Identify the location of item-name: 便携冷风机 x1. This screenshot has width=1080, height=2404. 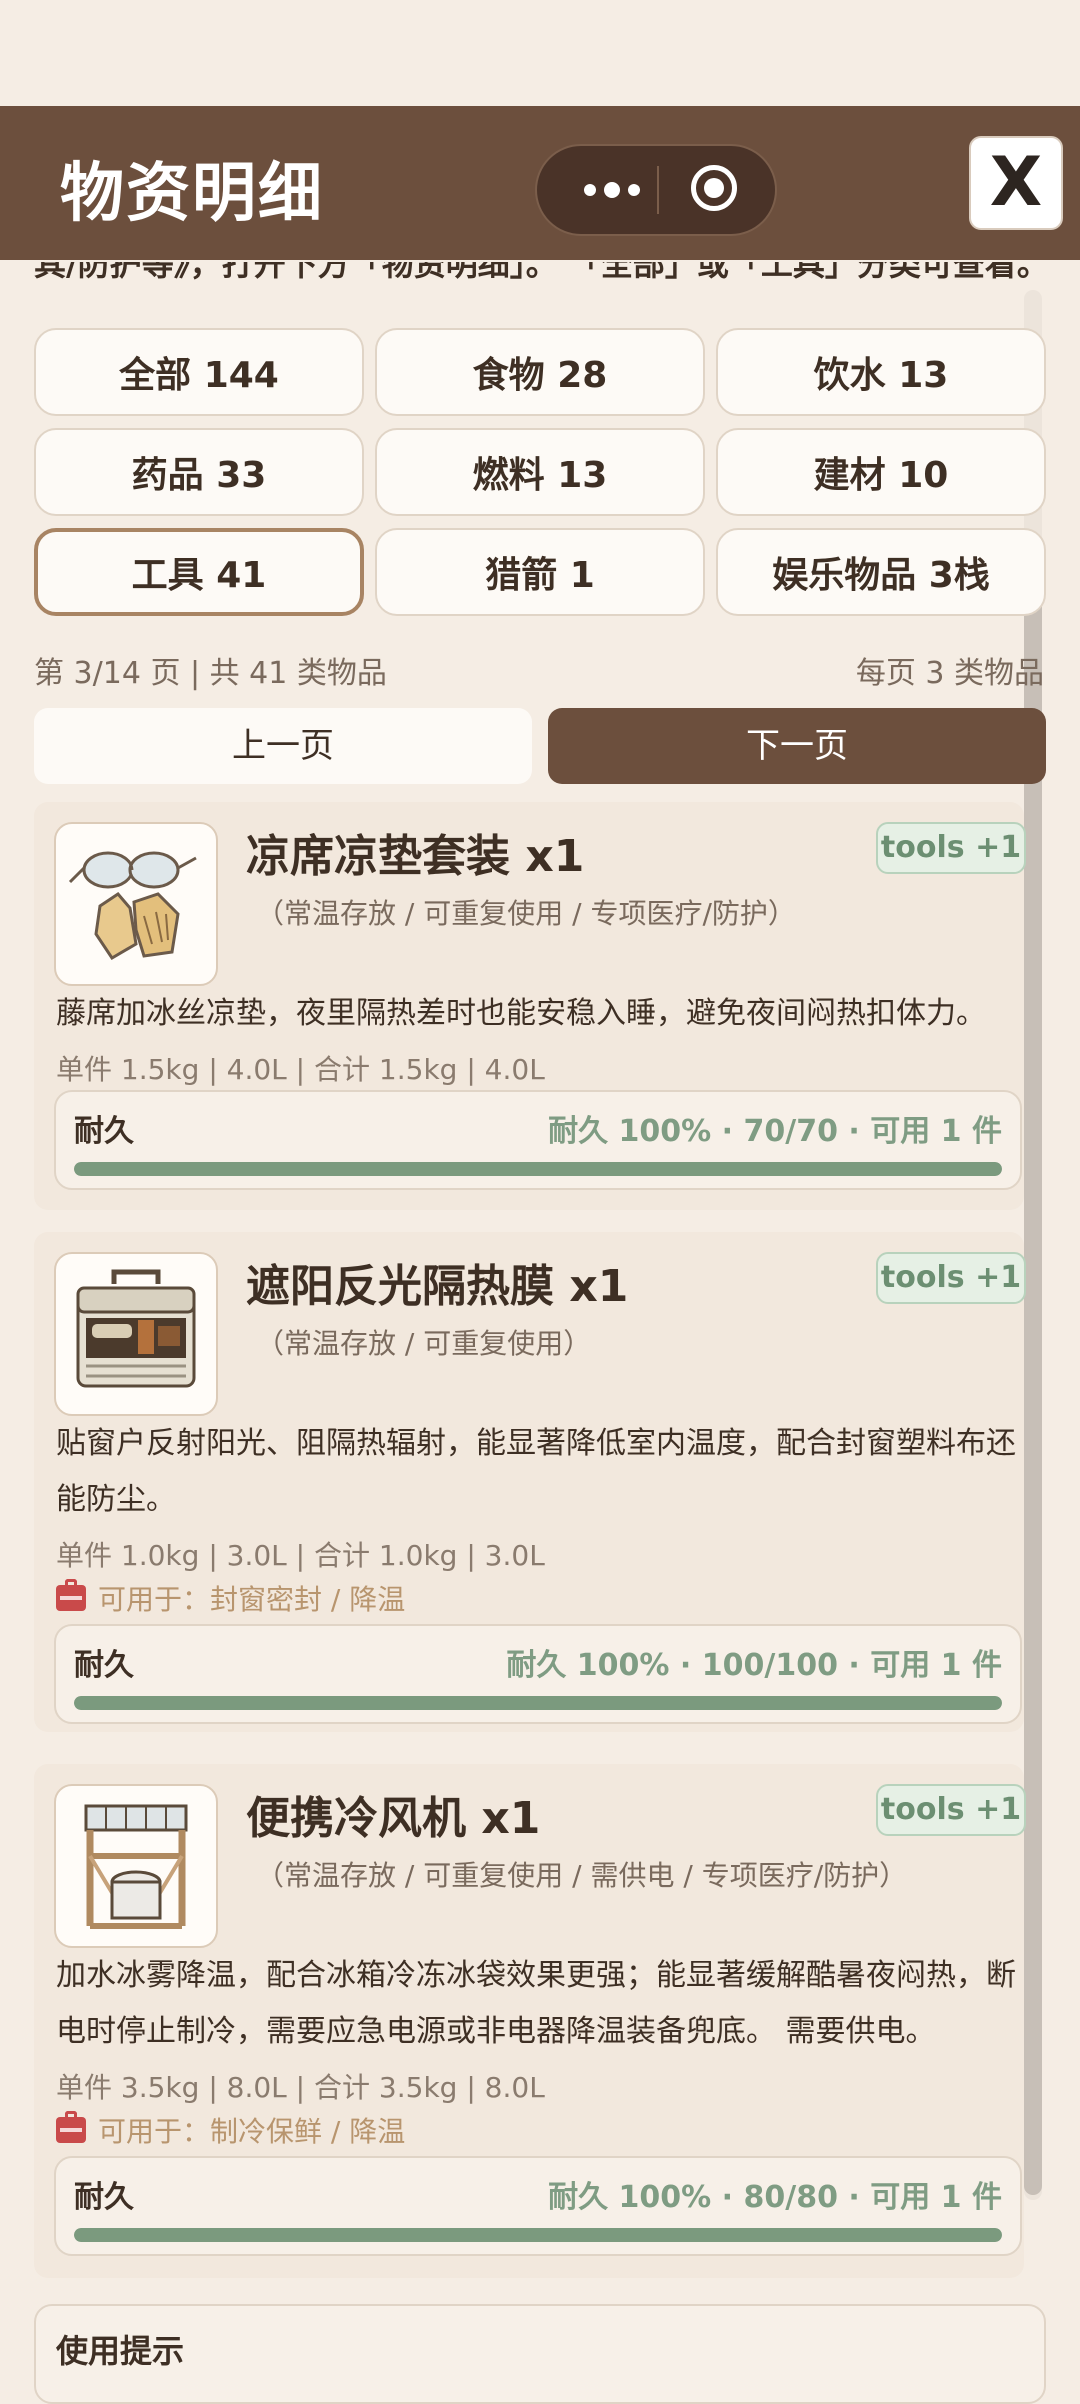
(393, 1818).